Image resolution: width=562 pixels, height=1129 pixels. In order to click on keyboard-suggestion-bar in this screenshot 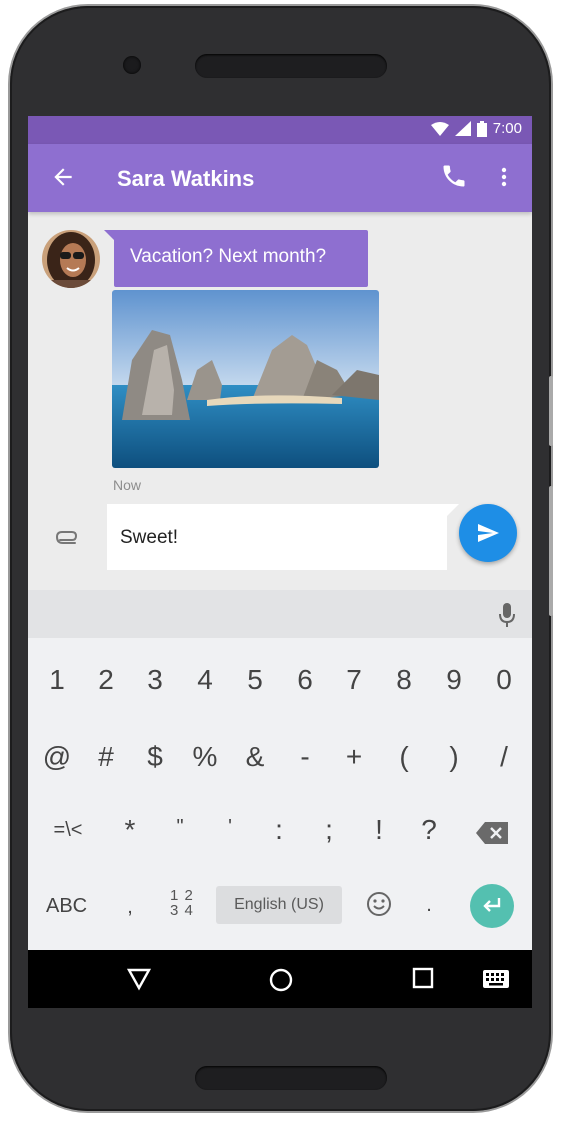, I will do `click(280, 614)`.